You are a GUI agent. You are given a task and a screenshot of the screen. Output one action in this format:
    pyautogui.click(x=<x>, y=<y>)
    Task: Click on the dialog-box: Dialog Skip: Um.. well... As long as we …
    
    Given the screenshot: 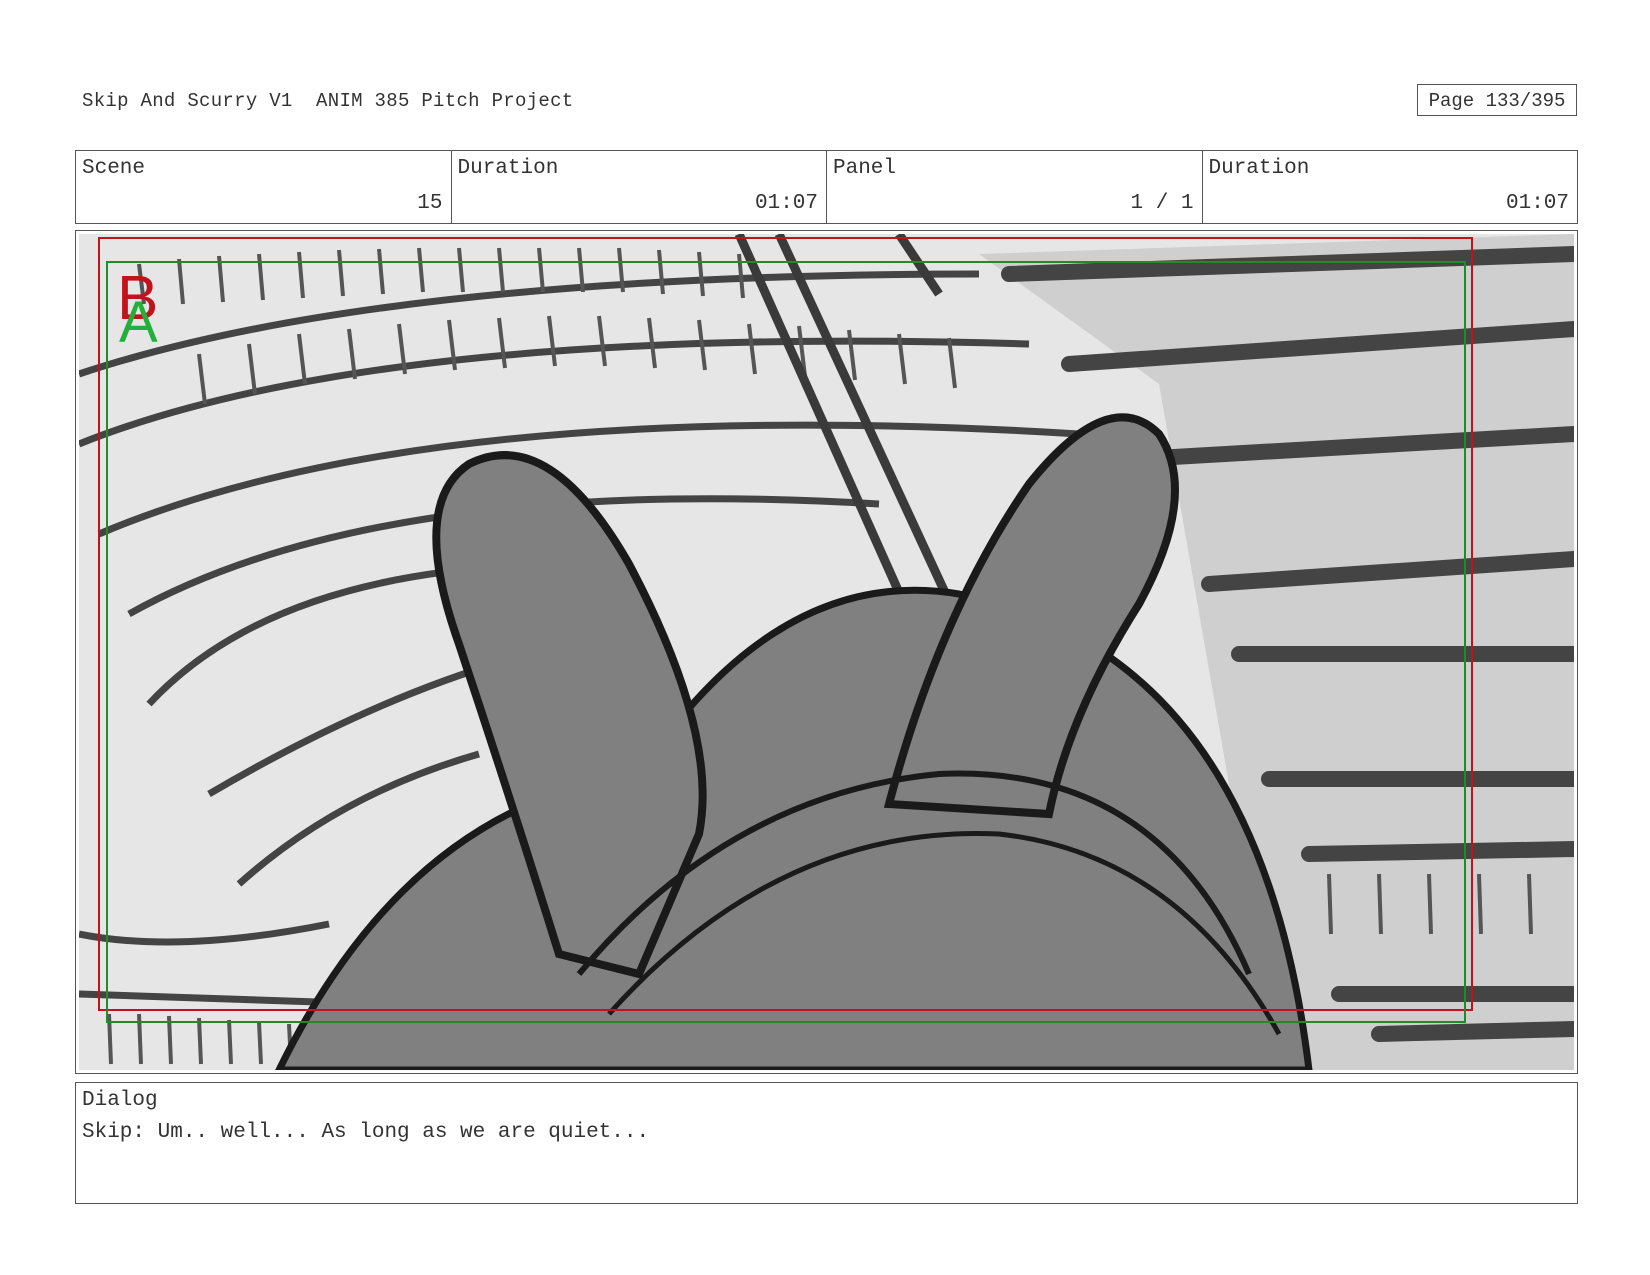 What is the action you would take?
    pyautogui.click(x=826, y=1143)
    